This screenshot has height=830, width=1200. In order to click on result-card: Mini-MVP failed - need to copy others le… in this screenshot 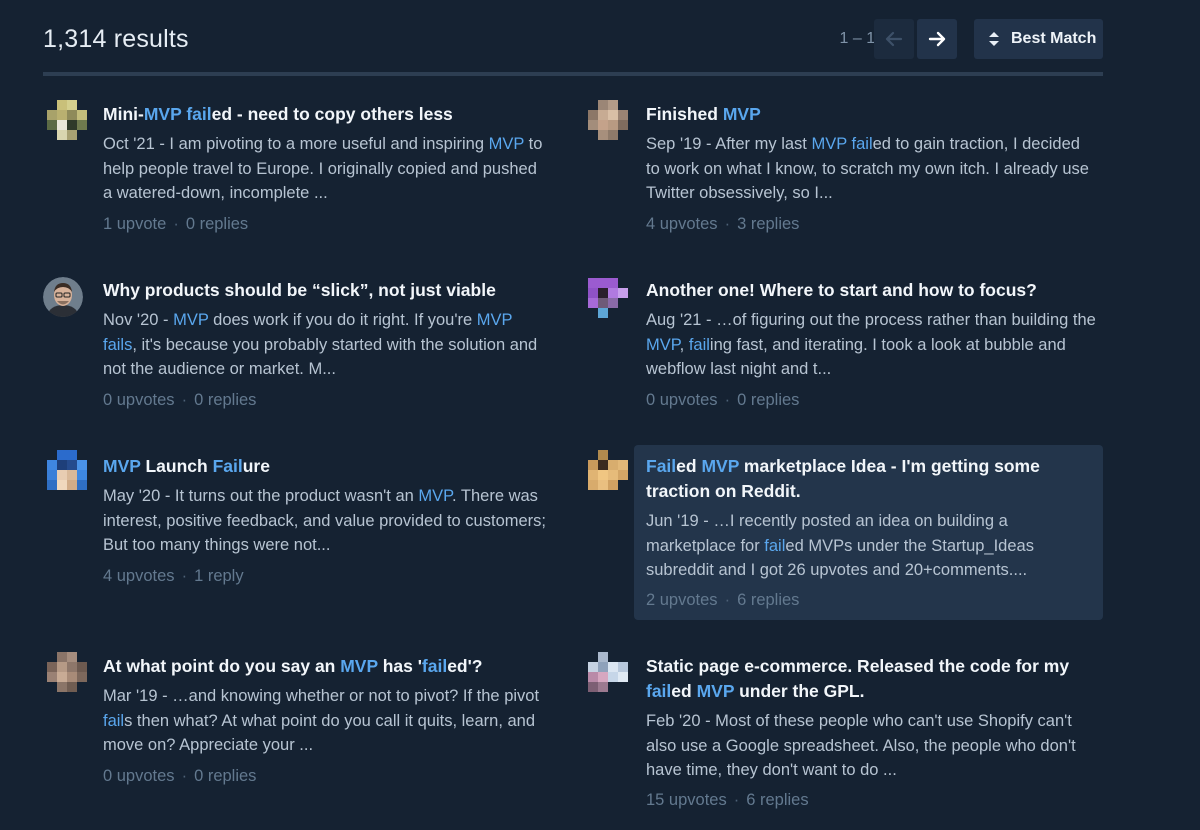, I will do `click(292, 171)`.